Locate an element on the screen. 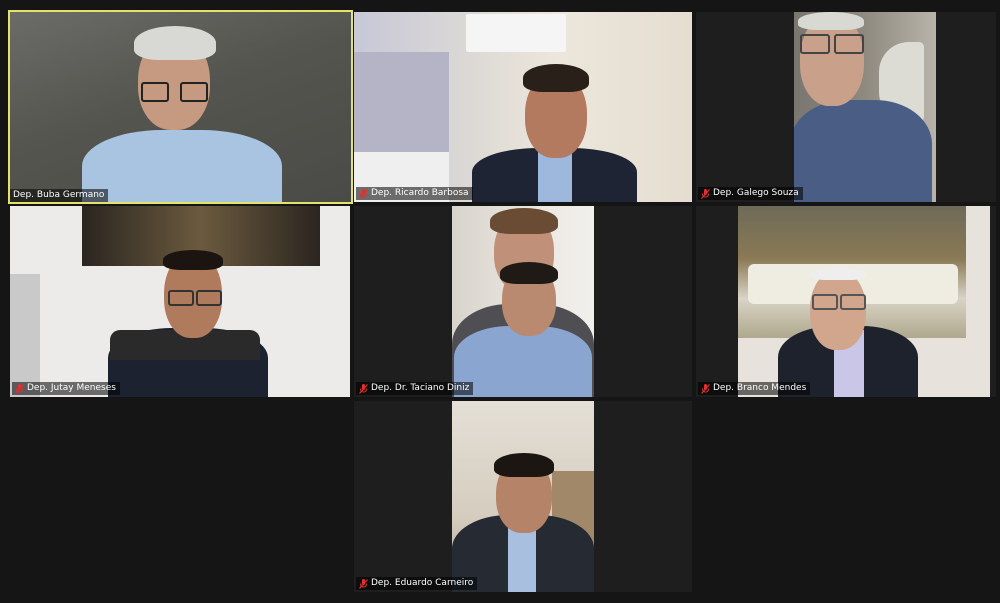 The width and height of the screenshot is (1000, 603). video-tile-branco-mendes: Dep. Branco Mendes is located at coordinates (846, 301).